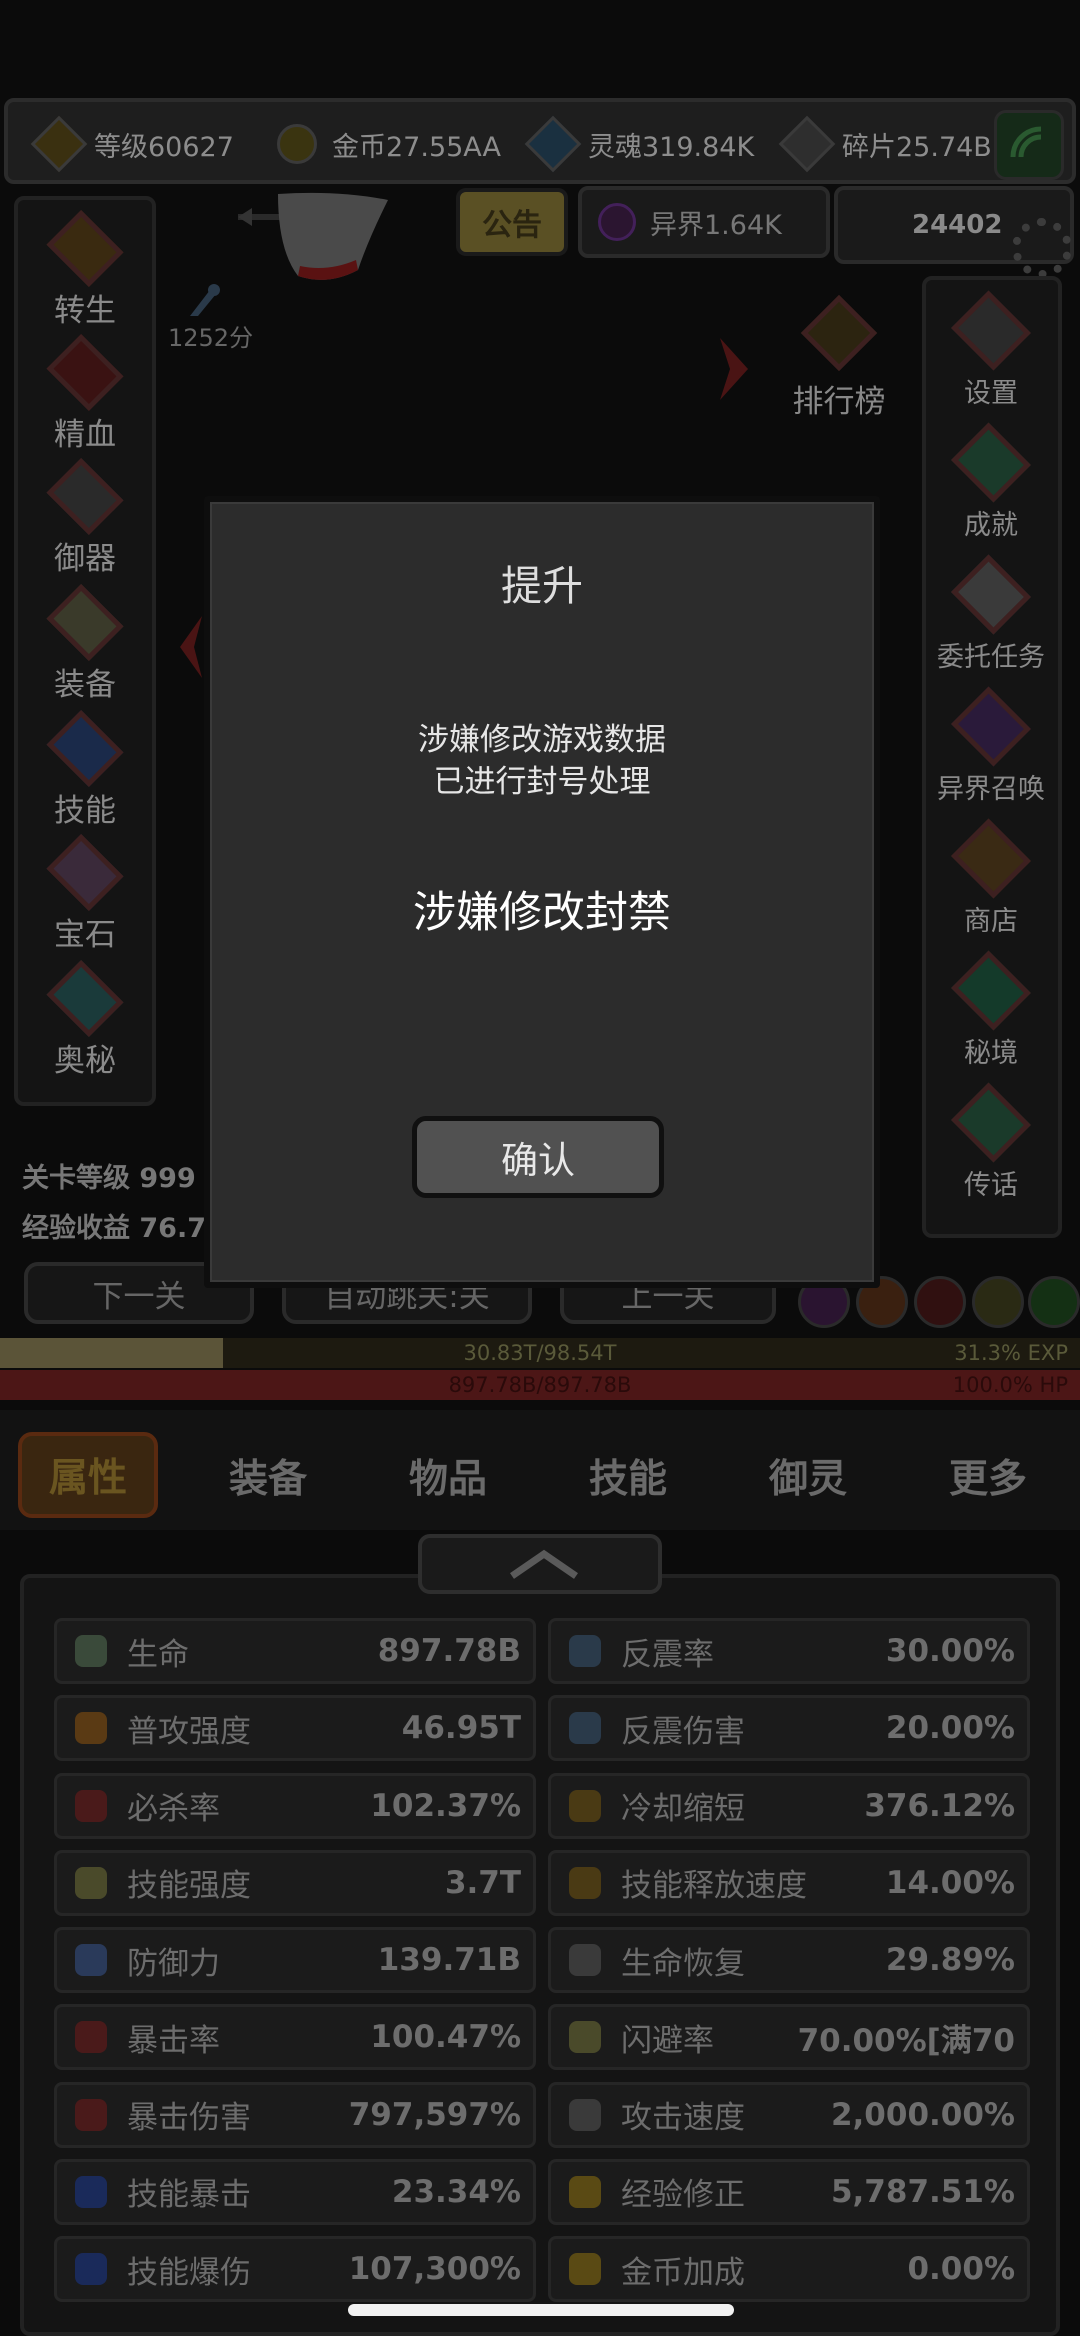 The width and height of the screenshot is (1080, 2336). What do you see at coordinates (1011, 1353) in the screenshot?
I see `exp-percent: 31.3% EXP` at bounding box center [1011, 1353].